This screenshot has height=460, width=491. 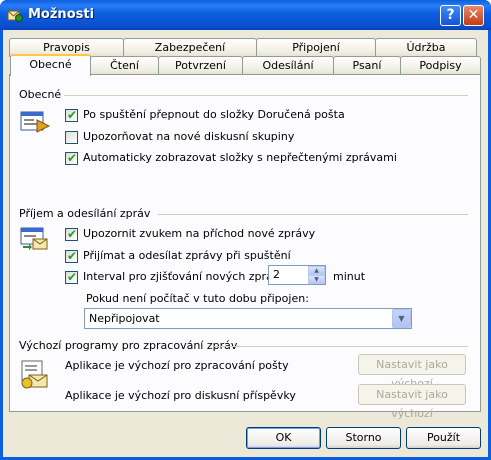 What do you see at coordinates (349, 276) in the screenshot?
I see `interval-unit-label: minut` at bounding box center [349, 276].